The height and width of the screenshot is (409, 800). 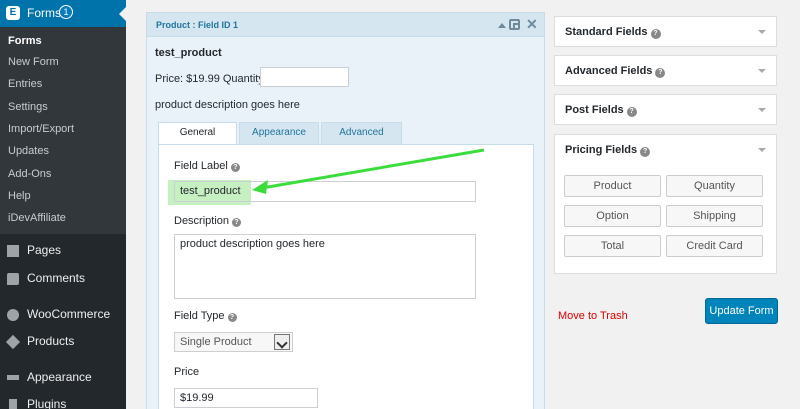 I want to click on submenu-import-export: Import/Export, so click(x=41, y=129).